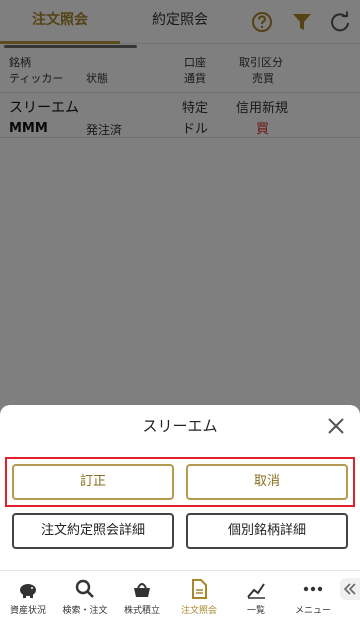  Describe the element at coordinates (313, 589) in the screenshot. I see `more-icon` at that location.